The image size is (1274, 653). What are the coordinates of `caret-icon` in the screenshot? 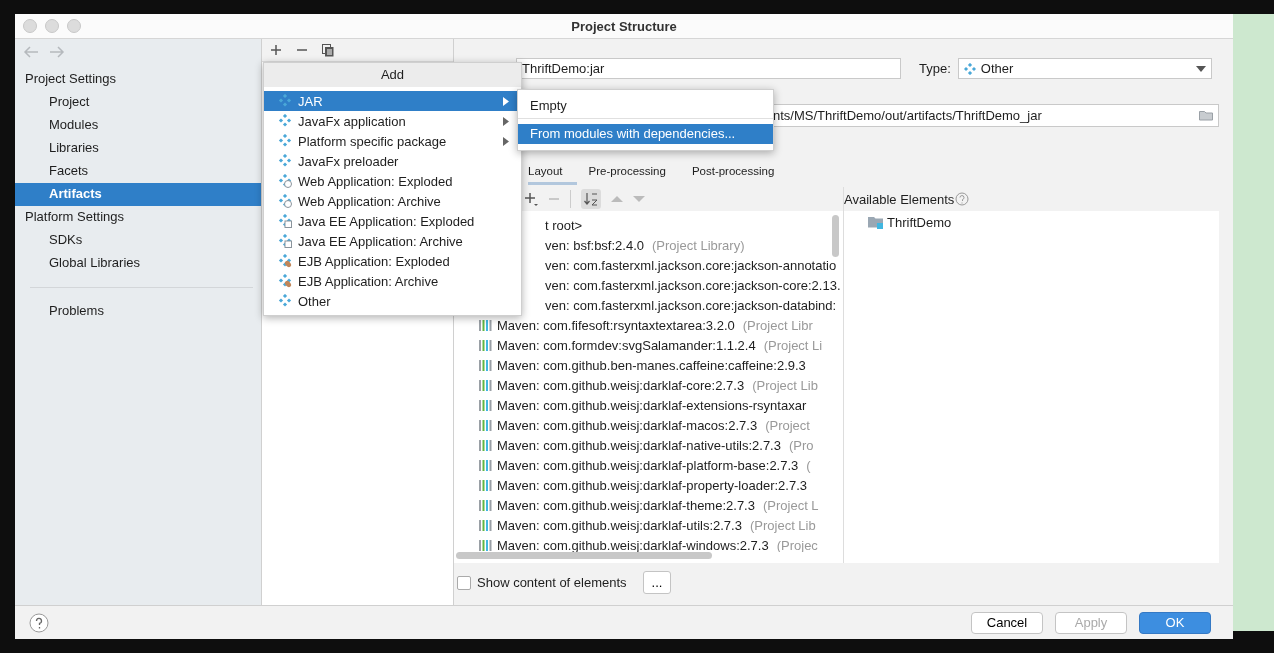 It's located at (1200, 68).